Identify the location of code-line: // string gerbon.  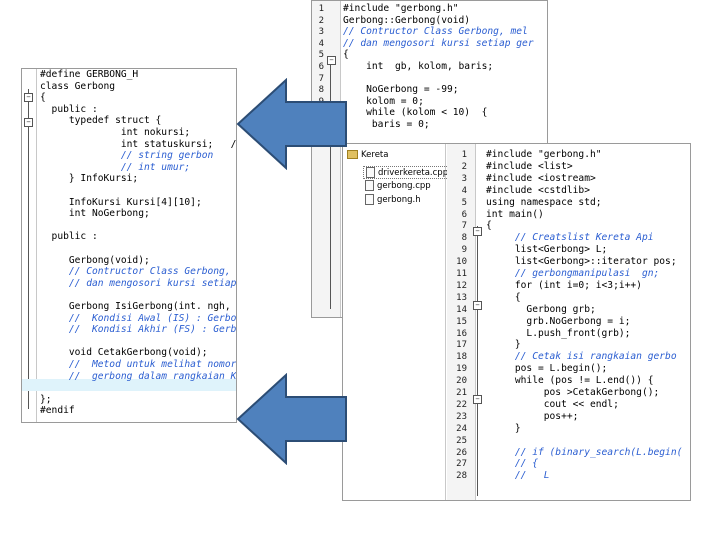
(127, 156).